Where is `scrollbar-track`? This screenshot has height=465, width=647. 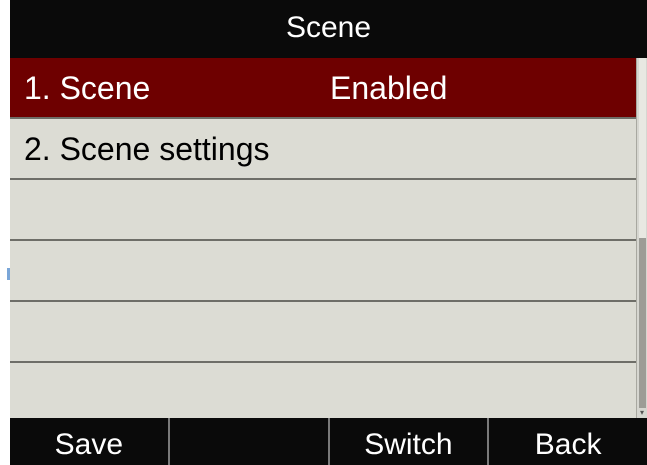
scrollbar-track is located at coordinates (642, 323).